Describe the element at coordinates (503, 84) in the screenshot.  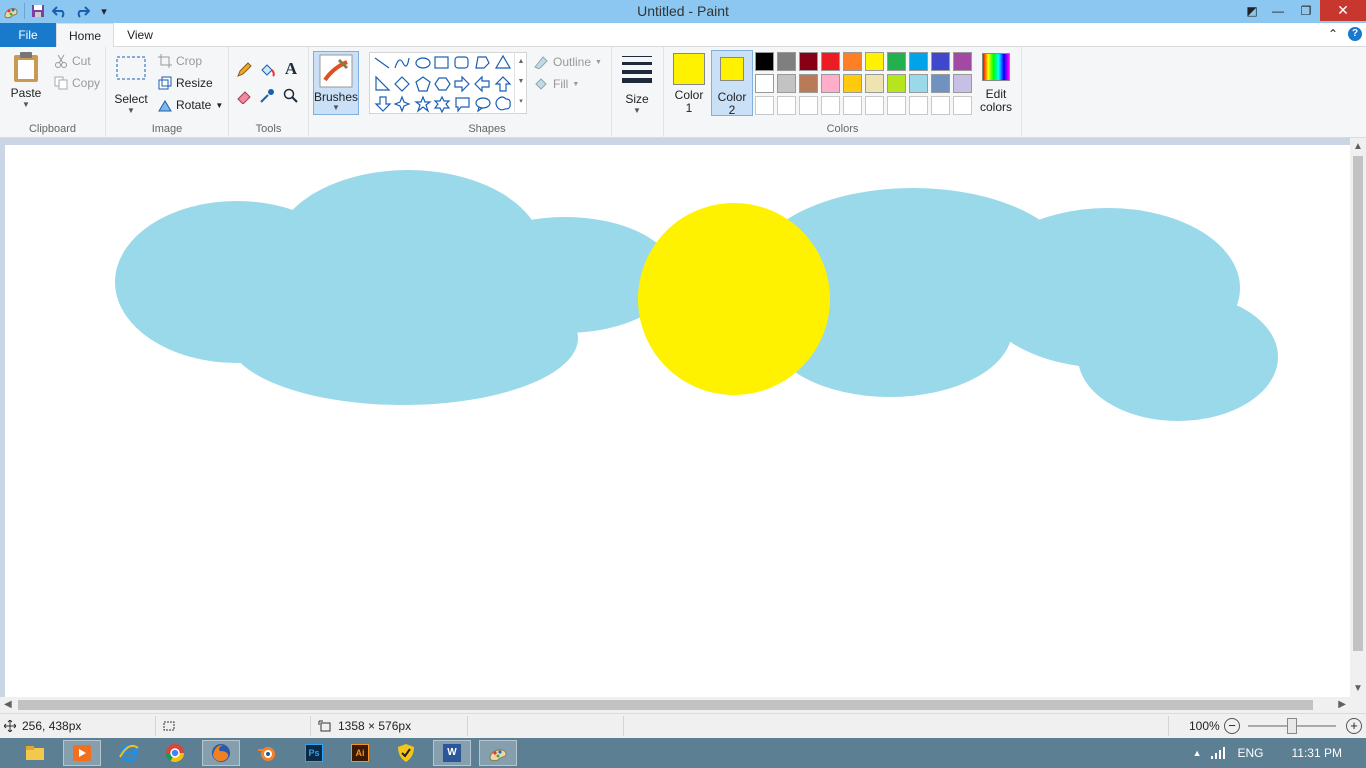
I see `up-arrow-shape-icon` at that location.